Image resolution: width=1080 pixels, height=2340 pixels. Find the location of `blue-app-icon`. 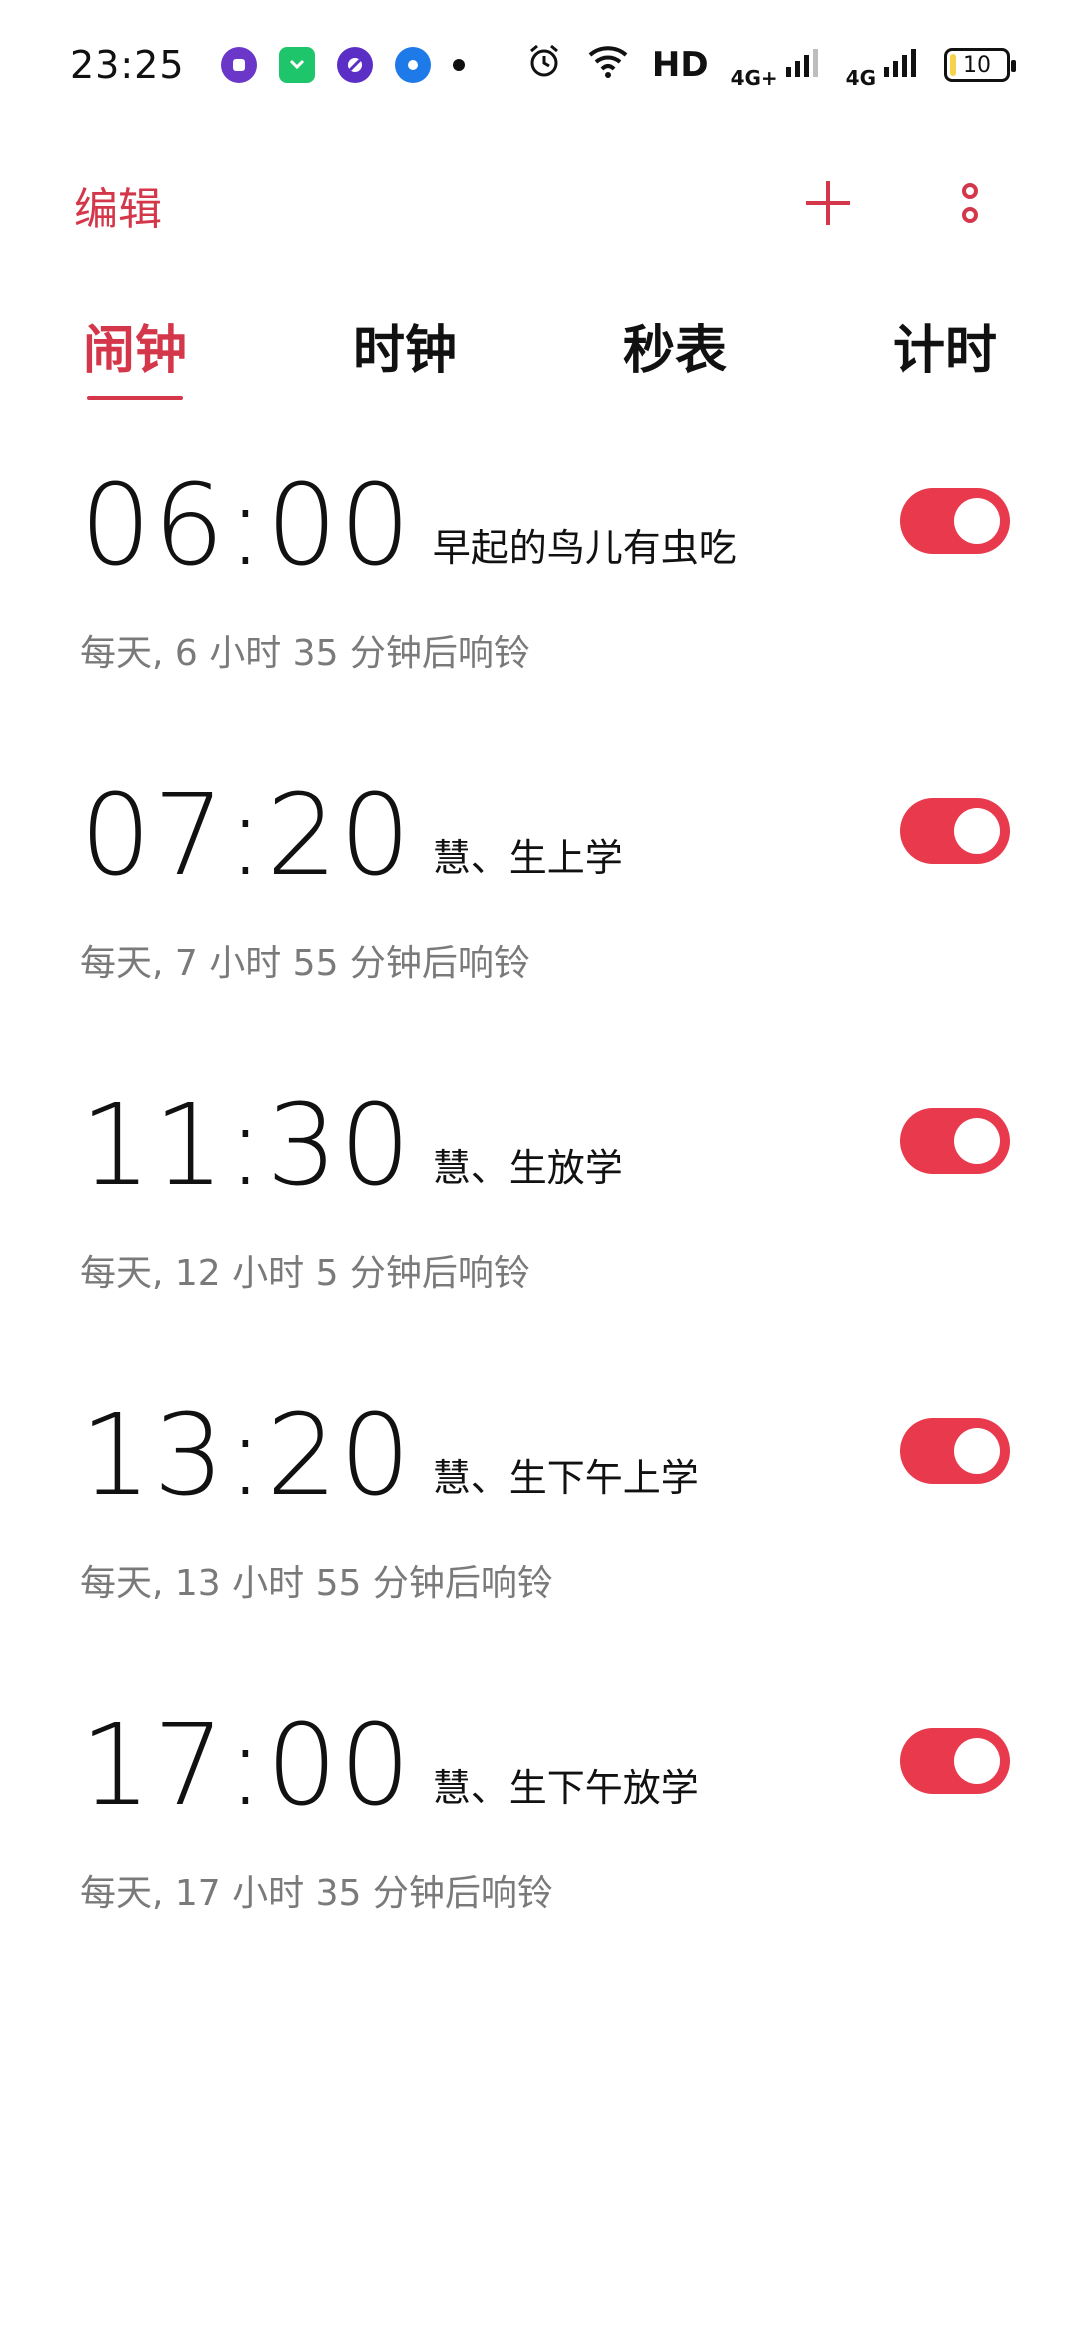

blue-app-icon is located at coordinates (412, 65).